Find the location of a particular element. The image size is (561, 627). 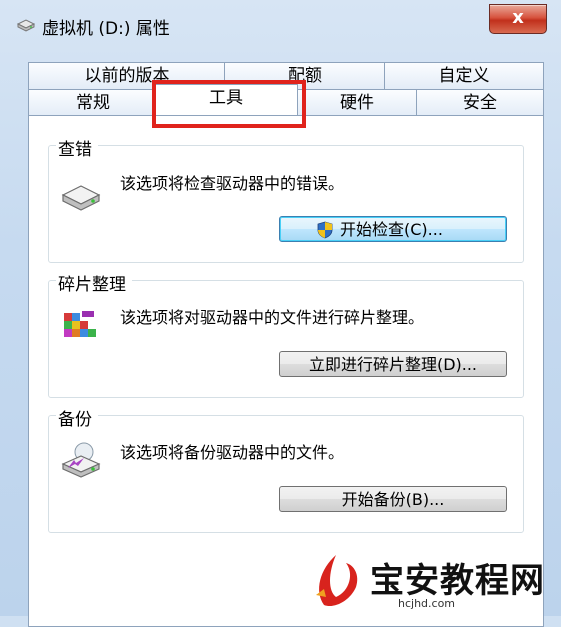

group-description: 该选项将备份驱动器中的文件。 is located at coordinates (232, 452).